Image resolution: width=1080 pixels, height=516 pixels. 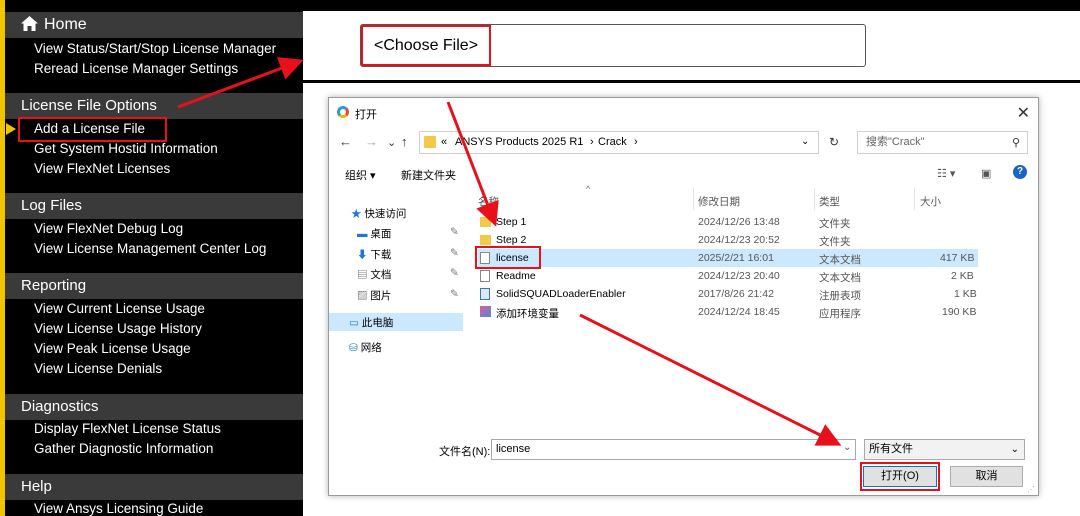 I want to click on link-licensing-guide: View Ansys Licensing Guide, so click(x=118, y=507).